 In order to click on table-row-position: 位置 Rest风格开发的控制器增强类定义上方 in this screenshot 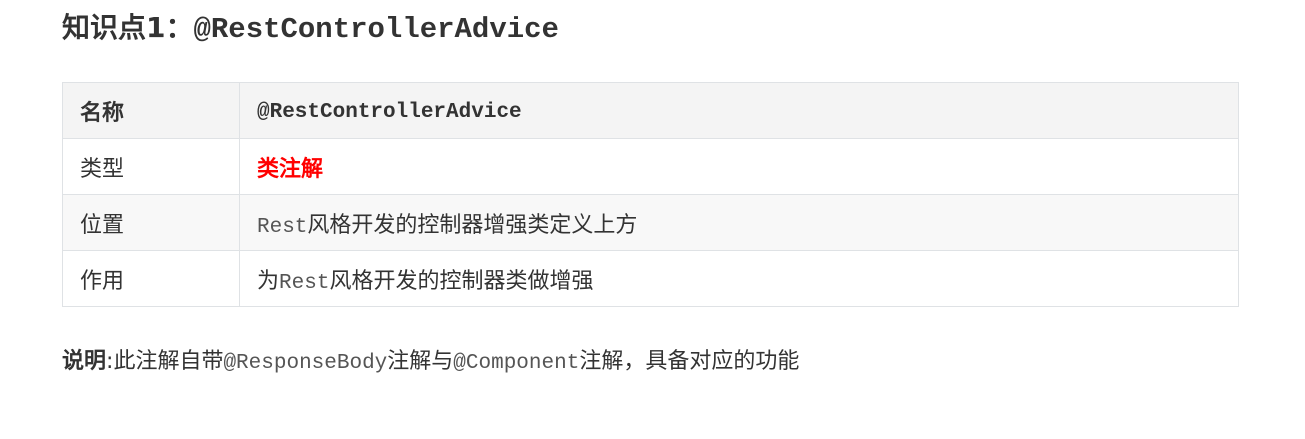, I will do `click(650, 222)`.